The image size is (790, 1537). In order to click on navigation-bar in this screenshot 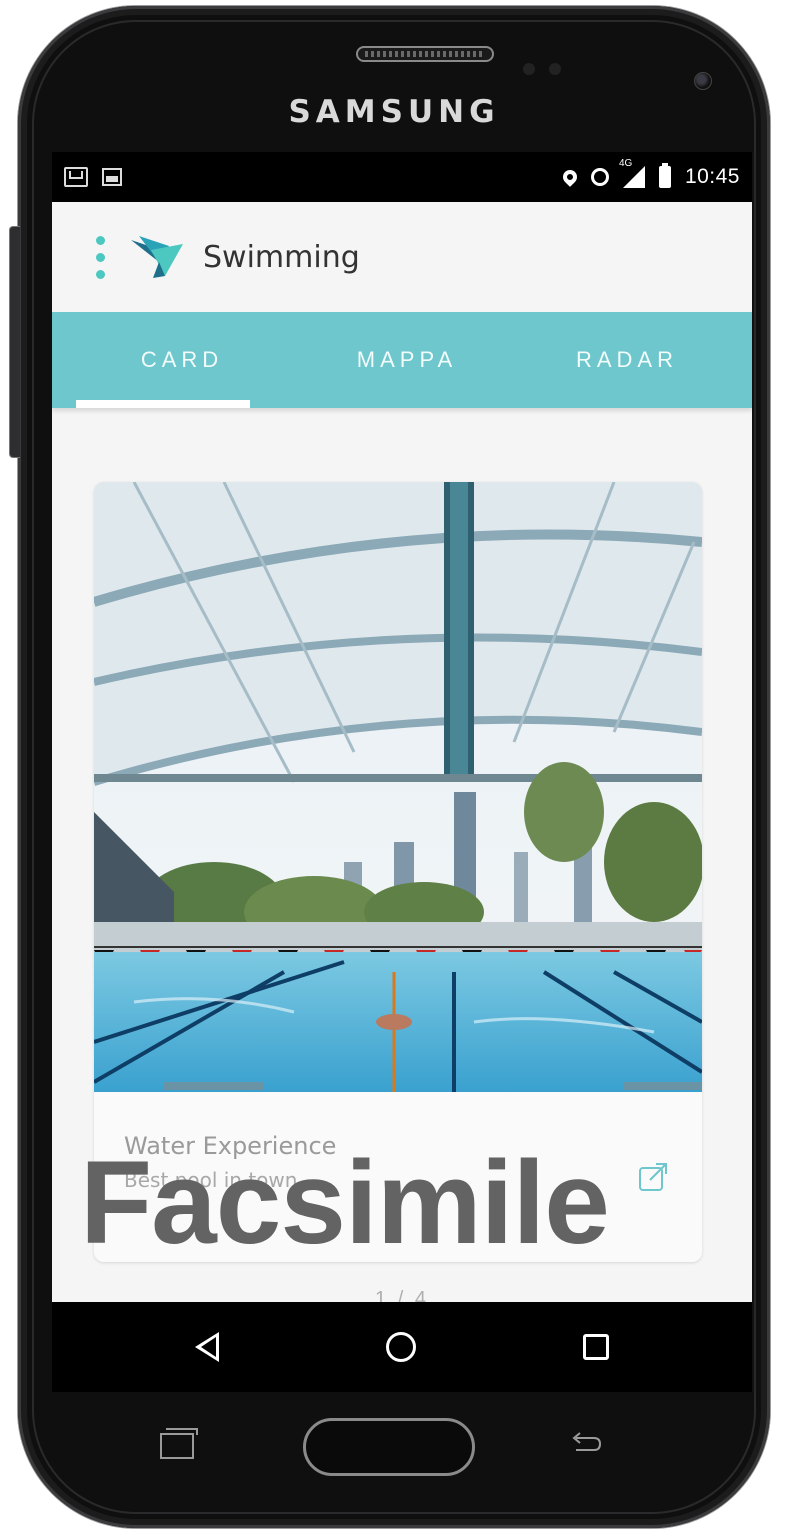, I will do `click(402, 1347)`.